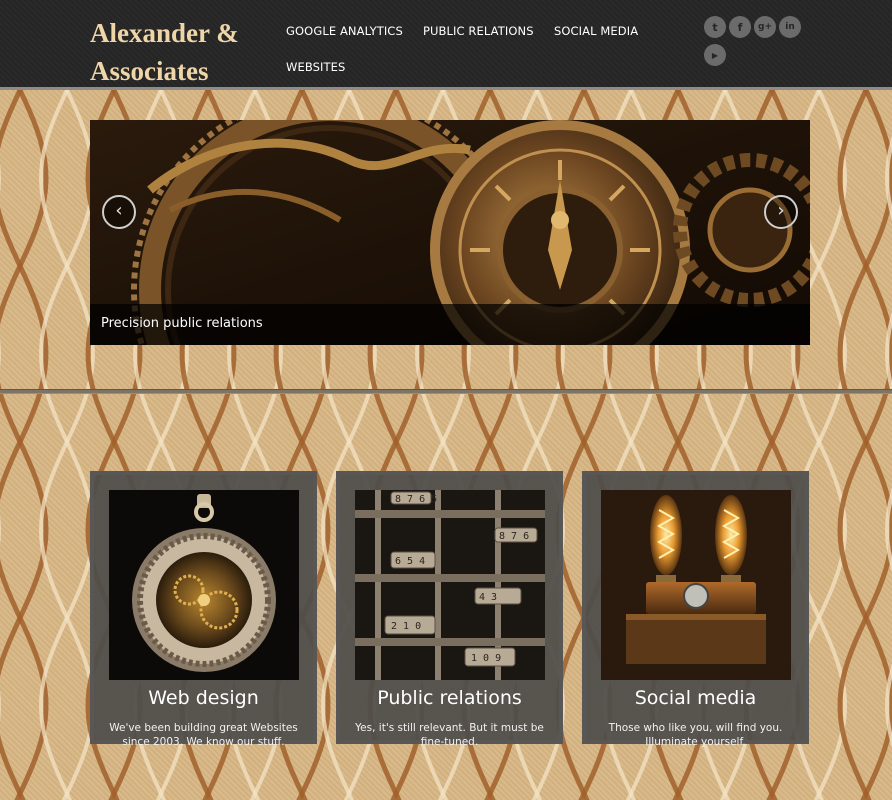 The width and height of the screenshot is (892, 800). What do you see at coordinates (790, 27) in the screenshot?
I see `linkedin-icon: in` at bounding box center [790, 27].